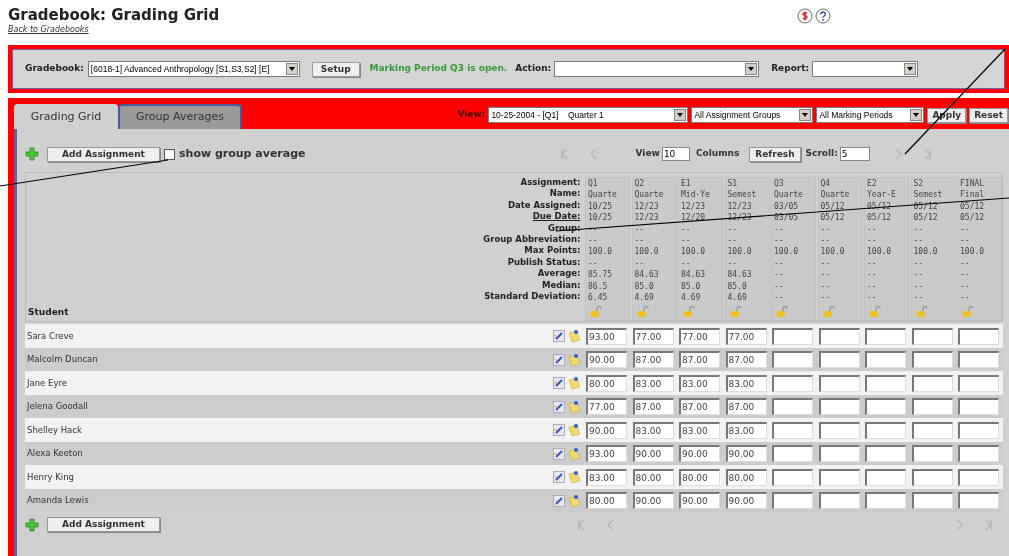  What do you see at coordinates (870, 115) in the screenshot?
I see `marking-periods-dropdown: All Marking Periods` at bounding box center [870, 115].